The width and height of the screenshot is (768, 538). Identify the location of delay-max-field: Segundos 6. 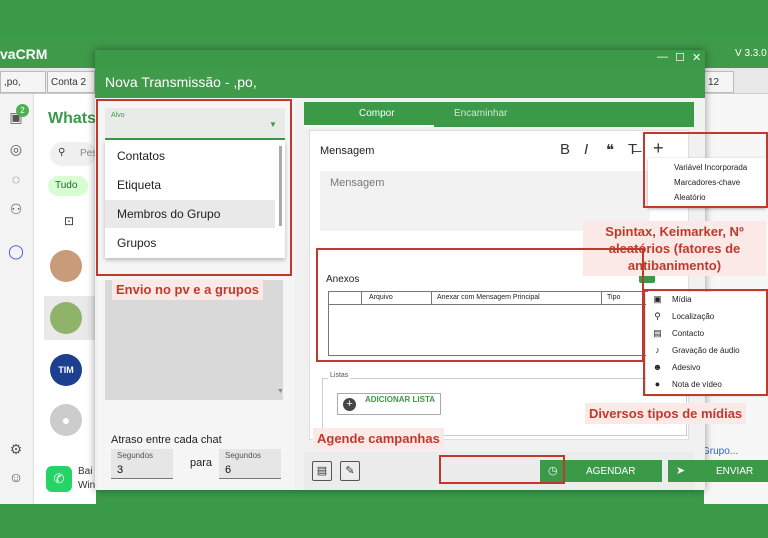
(250, 464).